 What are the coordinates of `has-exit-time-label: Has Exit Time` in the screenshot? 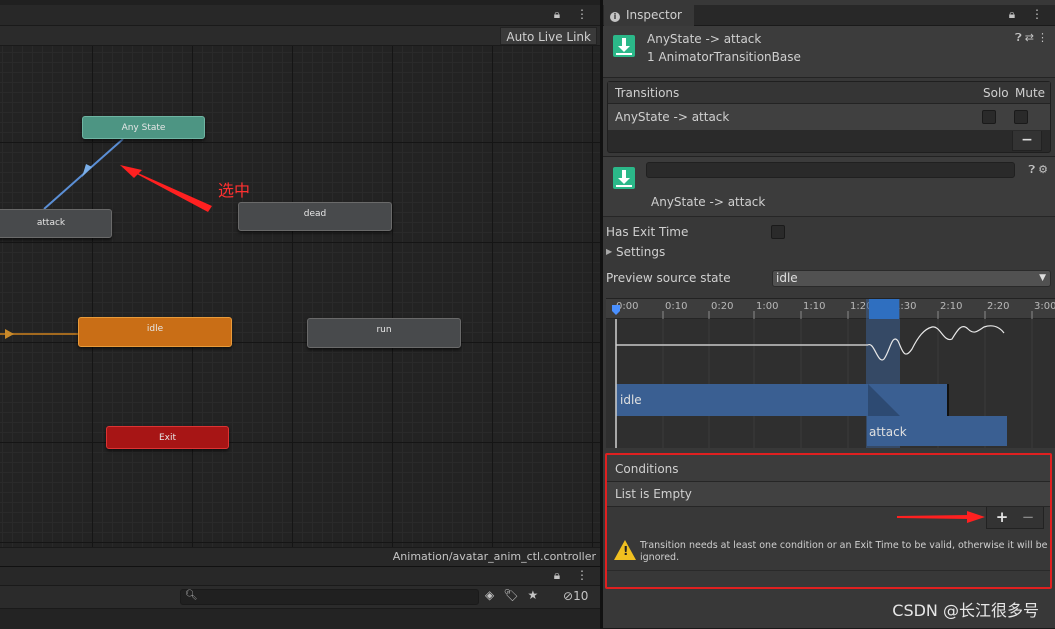 It's located at (647, 232).